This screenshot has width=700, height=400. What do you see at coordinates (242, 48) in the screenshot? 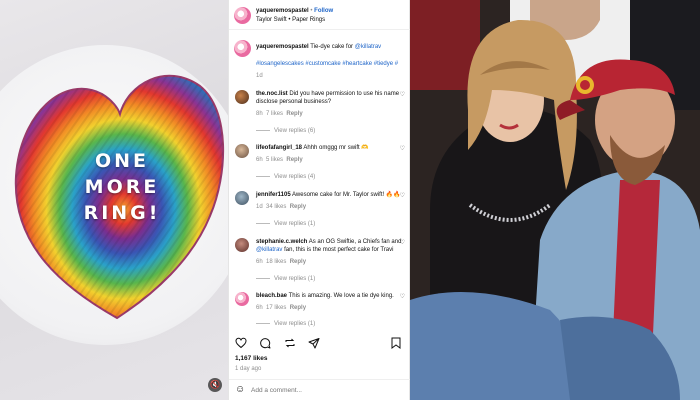
I see `caption-avatar` at bounding box center [242, 48].